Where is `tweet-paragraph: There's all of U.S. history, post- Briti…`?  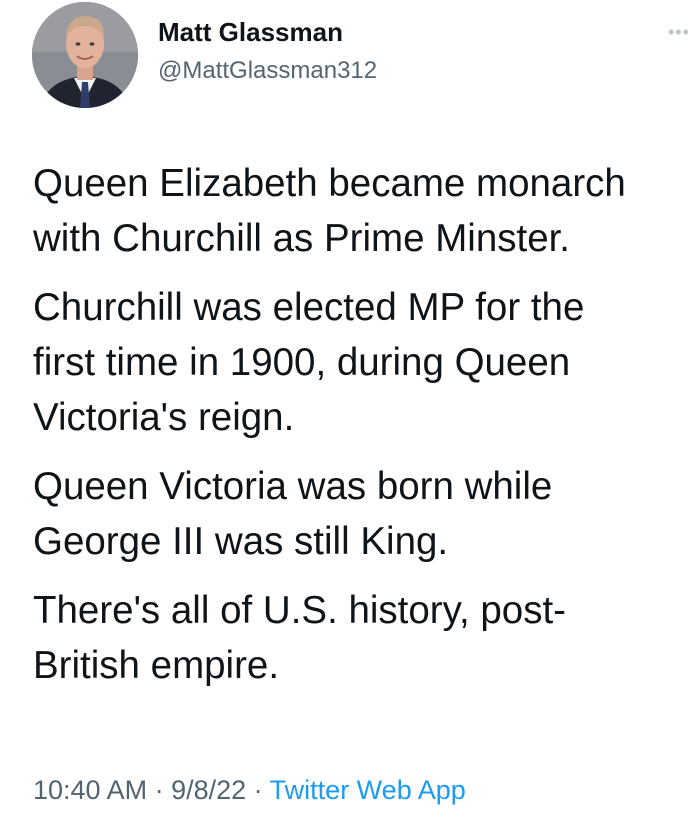
tweet-paragraph: There's all of U.S. history, post- Briti… is located at coordinates (299, 638).